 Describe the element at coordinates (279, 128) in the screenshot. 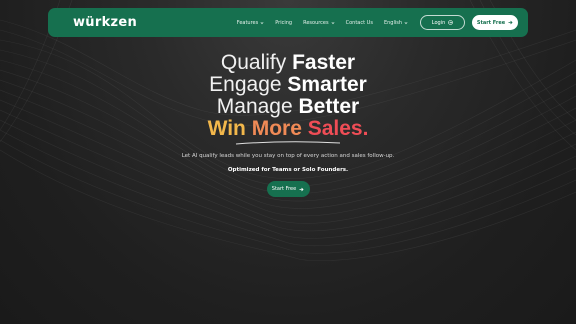

I see `more-word: More` at that location.